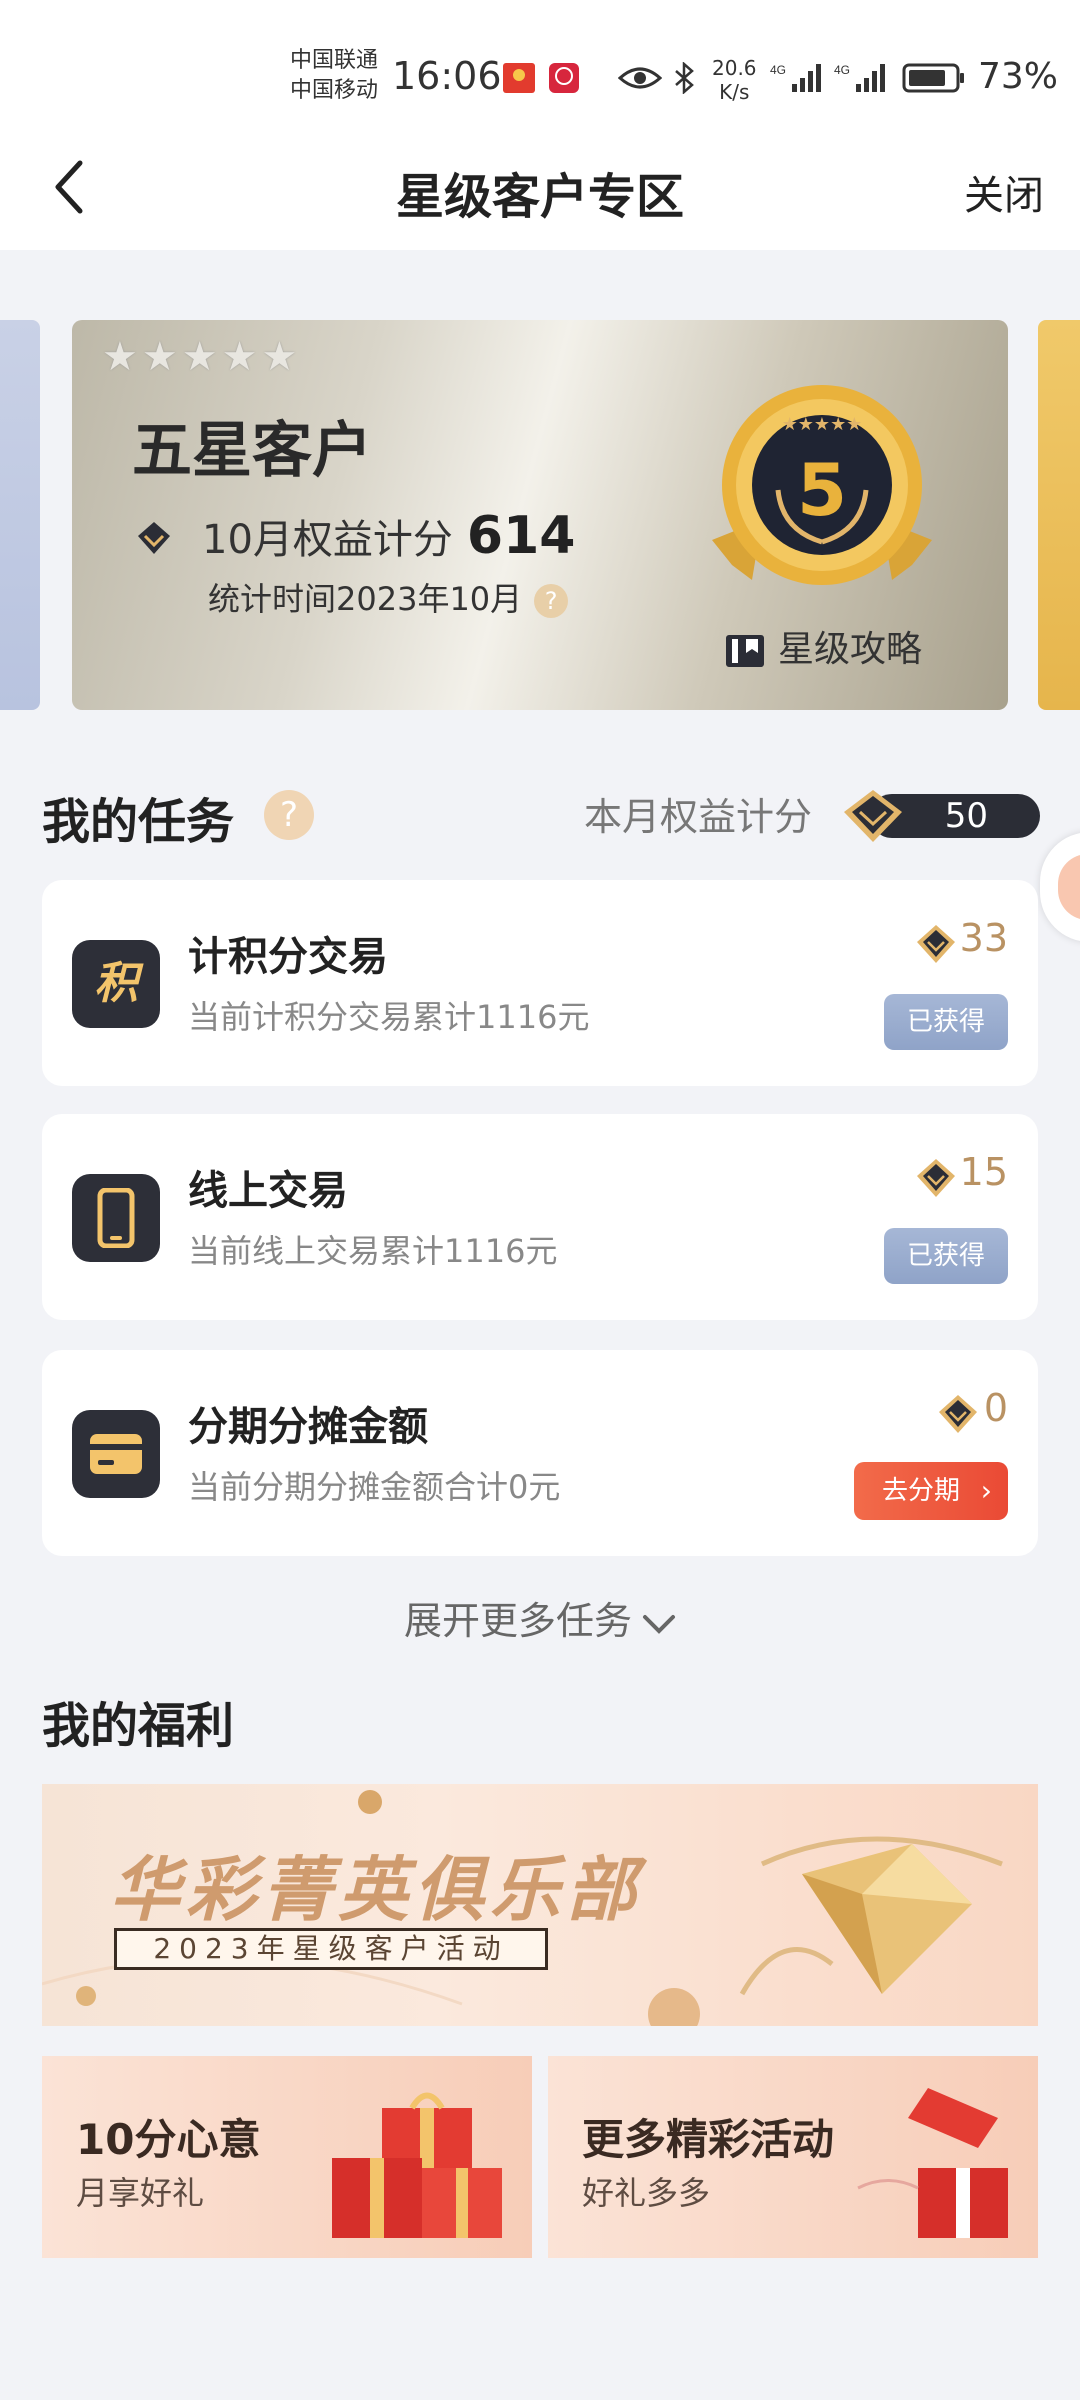 This screenshot has width=1080, height=2400. I want to click on star-guide-link: 星级攻略, so click(823, 646).